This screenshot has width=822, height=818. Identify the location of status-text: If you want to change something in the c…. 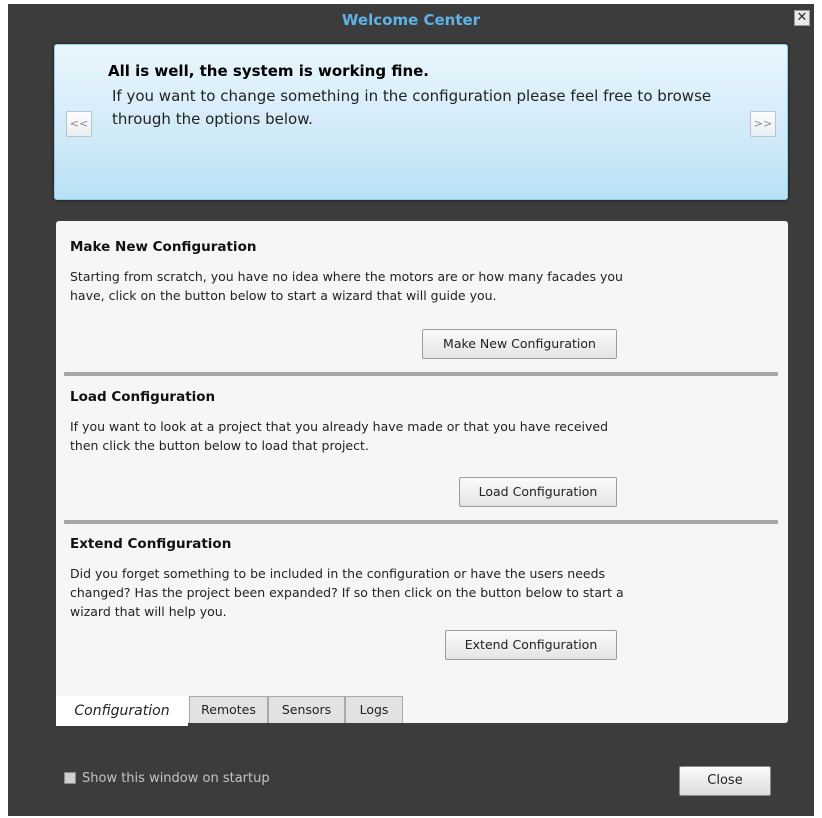
(412, 107).